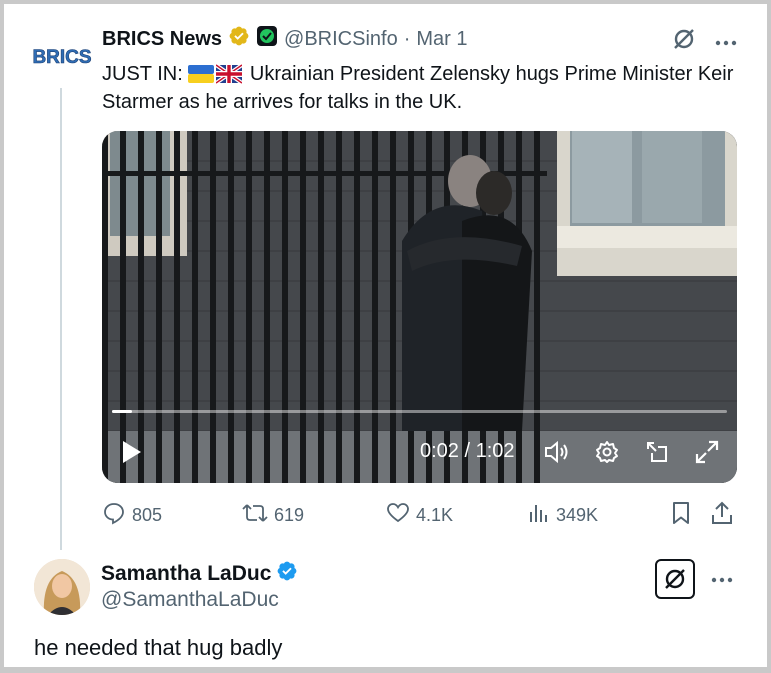  I want to click on settings-icon, so click(607, 454).